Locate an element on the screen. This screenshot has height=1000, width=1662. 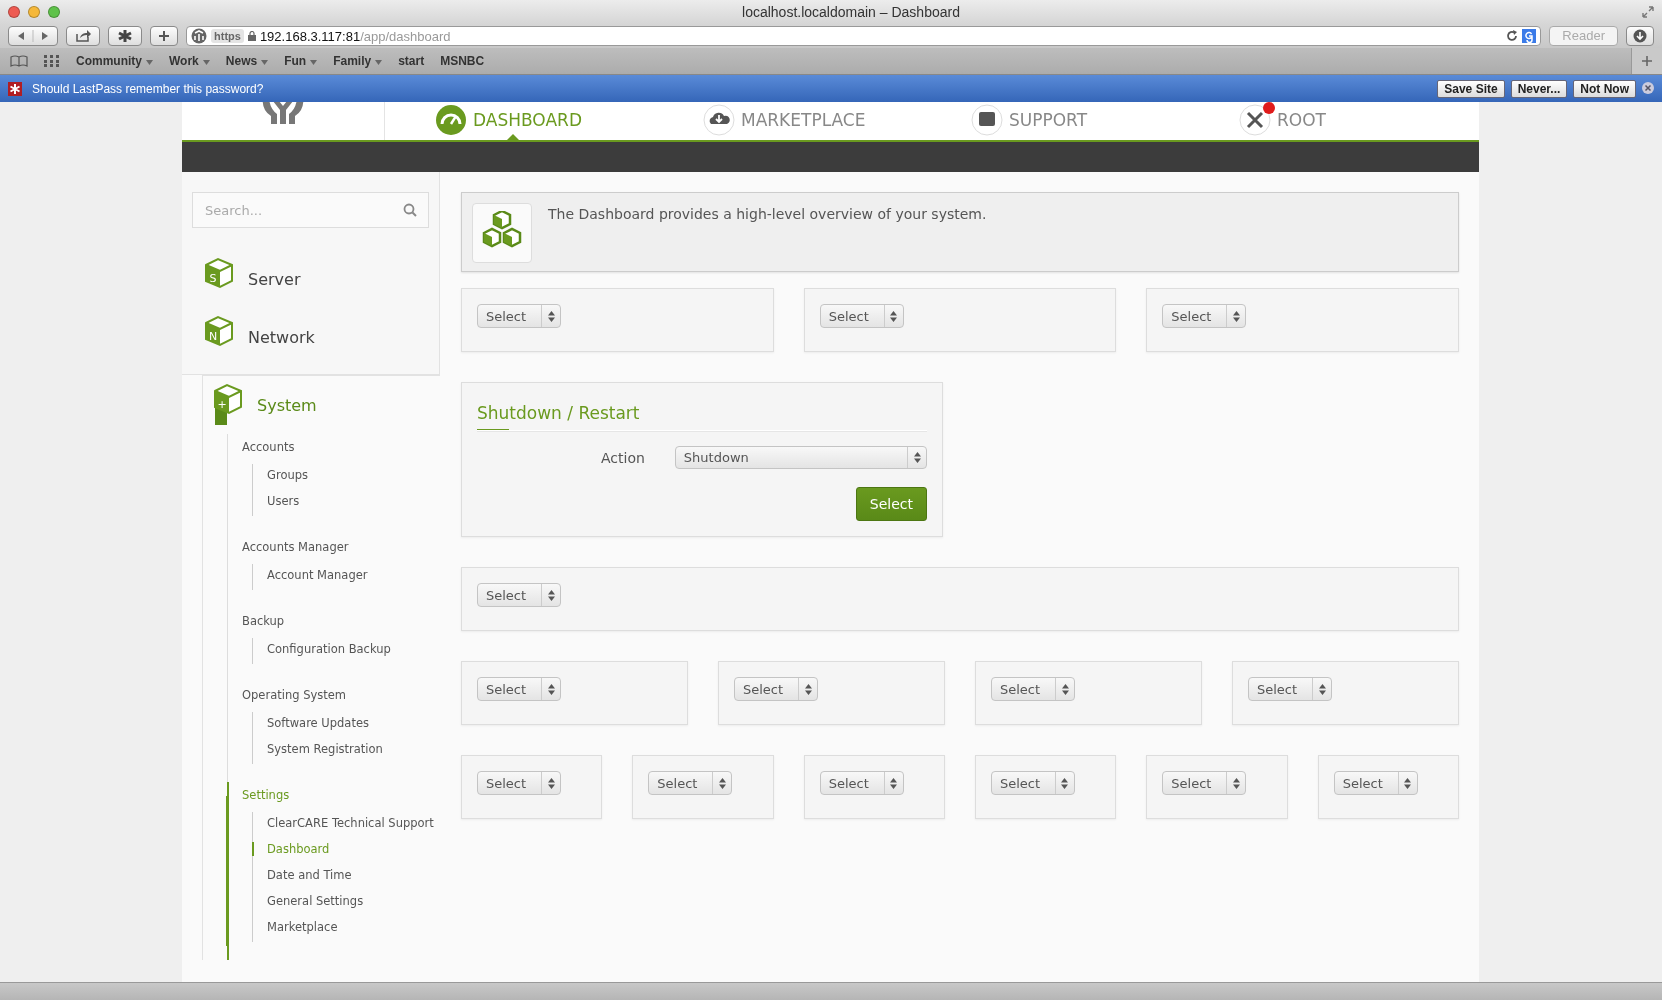
tree-item: Account Manager is located at coordinates (353, 575).